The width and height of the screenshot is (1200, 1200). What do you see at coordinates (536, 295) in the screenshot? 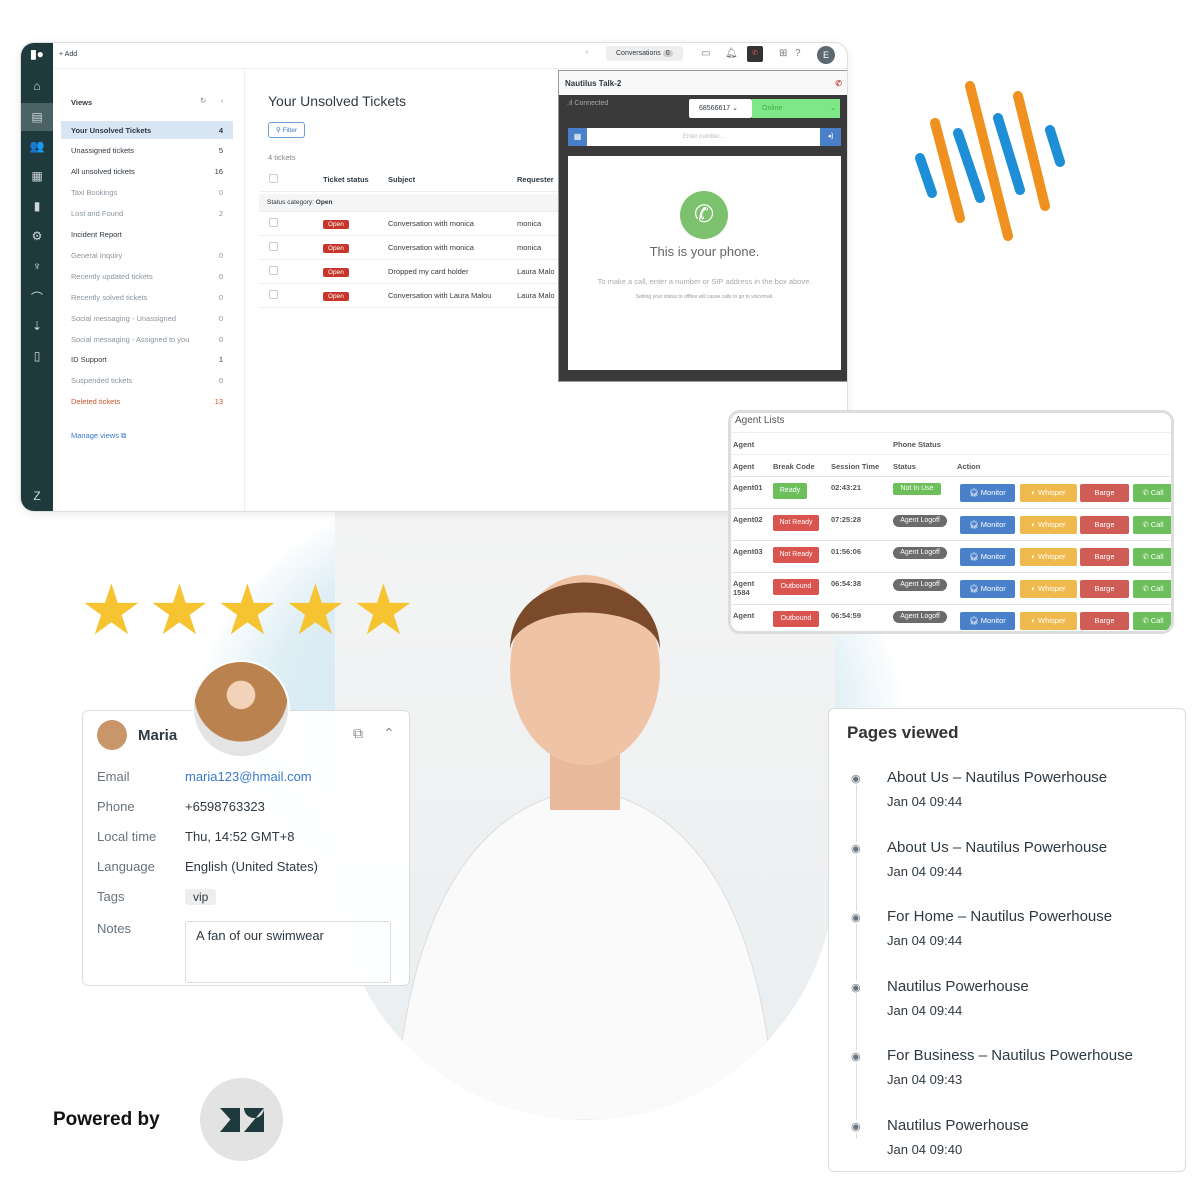
I see `ticket-requester: Laura Malo` at bounding box center [536, 295].